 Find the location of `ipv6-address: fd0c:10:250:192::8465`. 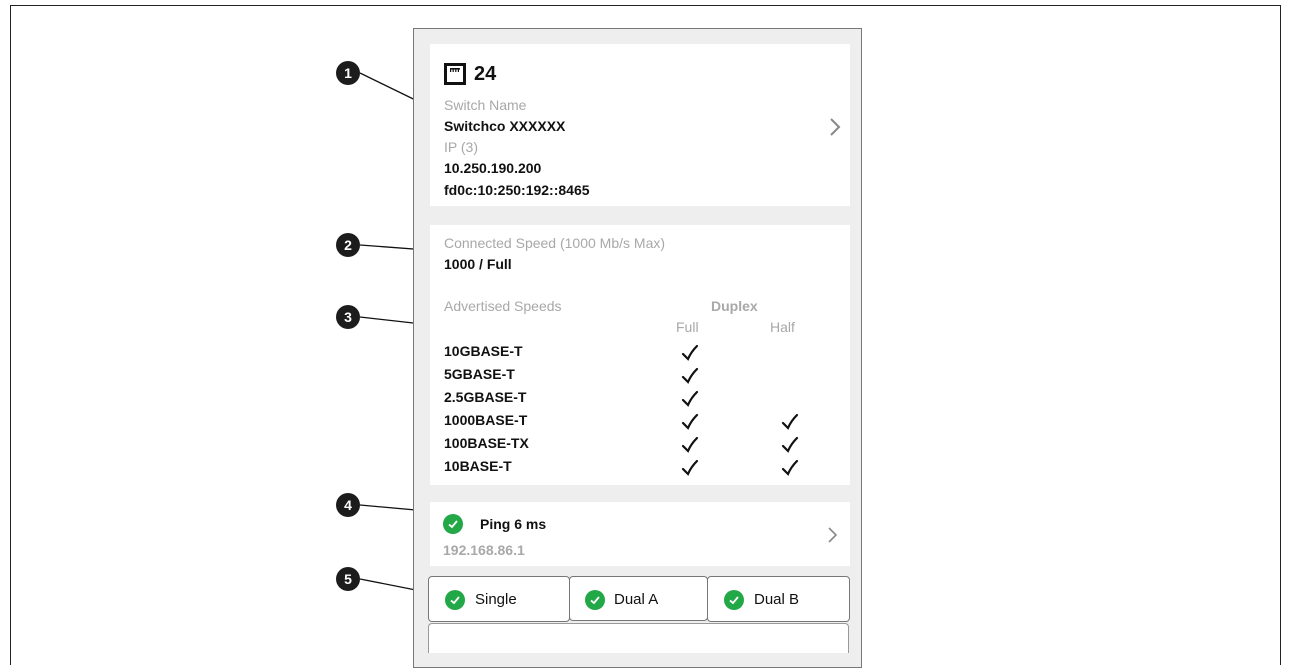

ipv6-address: fd0c:10:250:192::8465 is located at coordinates (517, 190).